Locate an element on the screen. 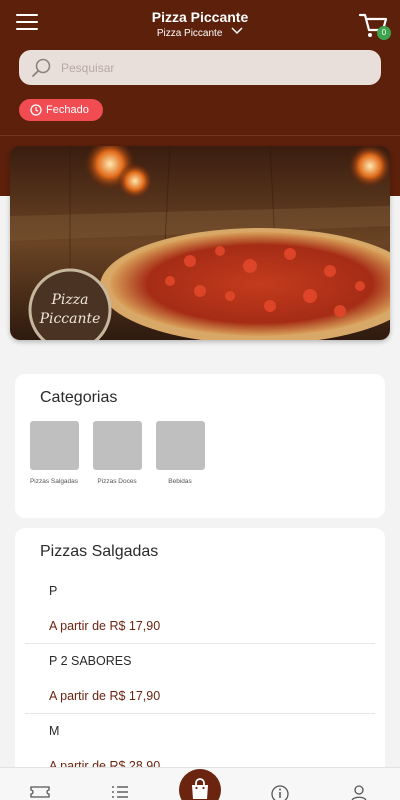  clock-icon is located at coordinates (36, 110).